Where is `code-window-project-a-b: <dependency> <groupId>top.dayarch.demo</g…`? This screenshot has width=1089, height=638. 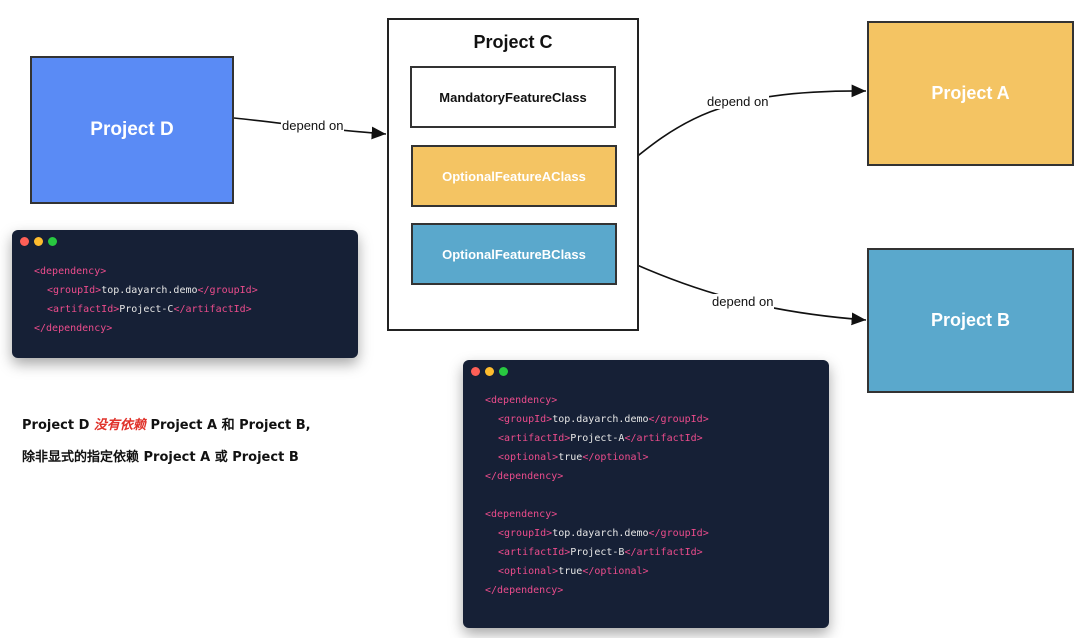
code-window-project-a-b: <dependency> <groupId>top.dayarch.demo</g… is located at coordinates (646, 494).